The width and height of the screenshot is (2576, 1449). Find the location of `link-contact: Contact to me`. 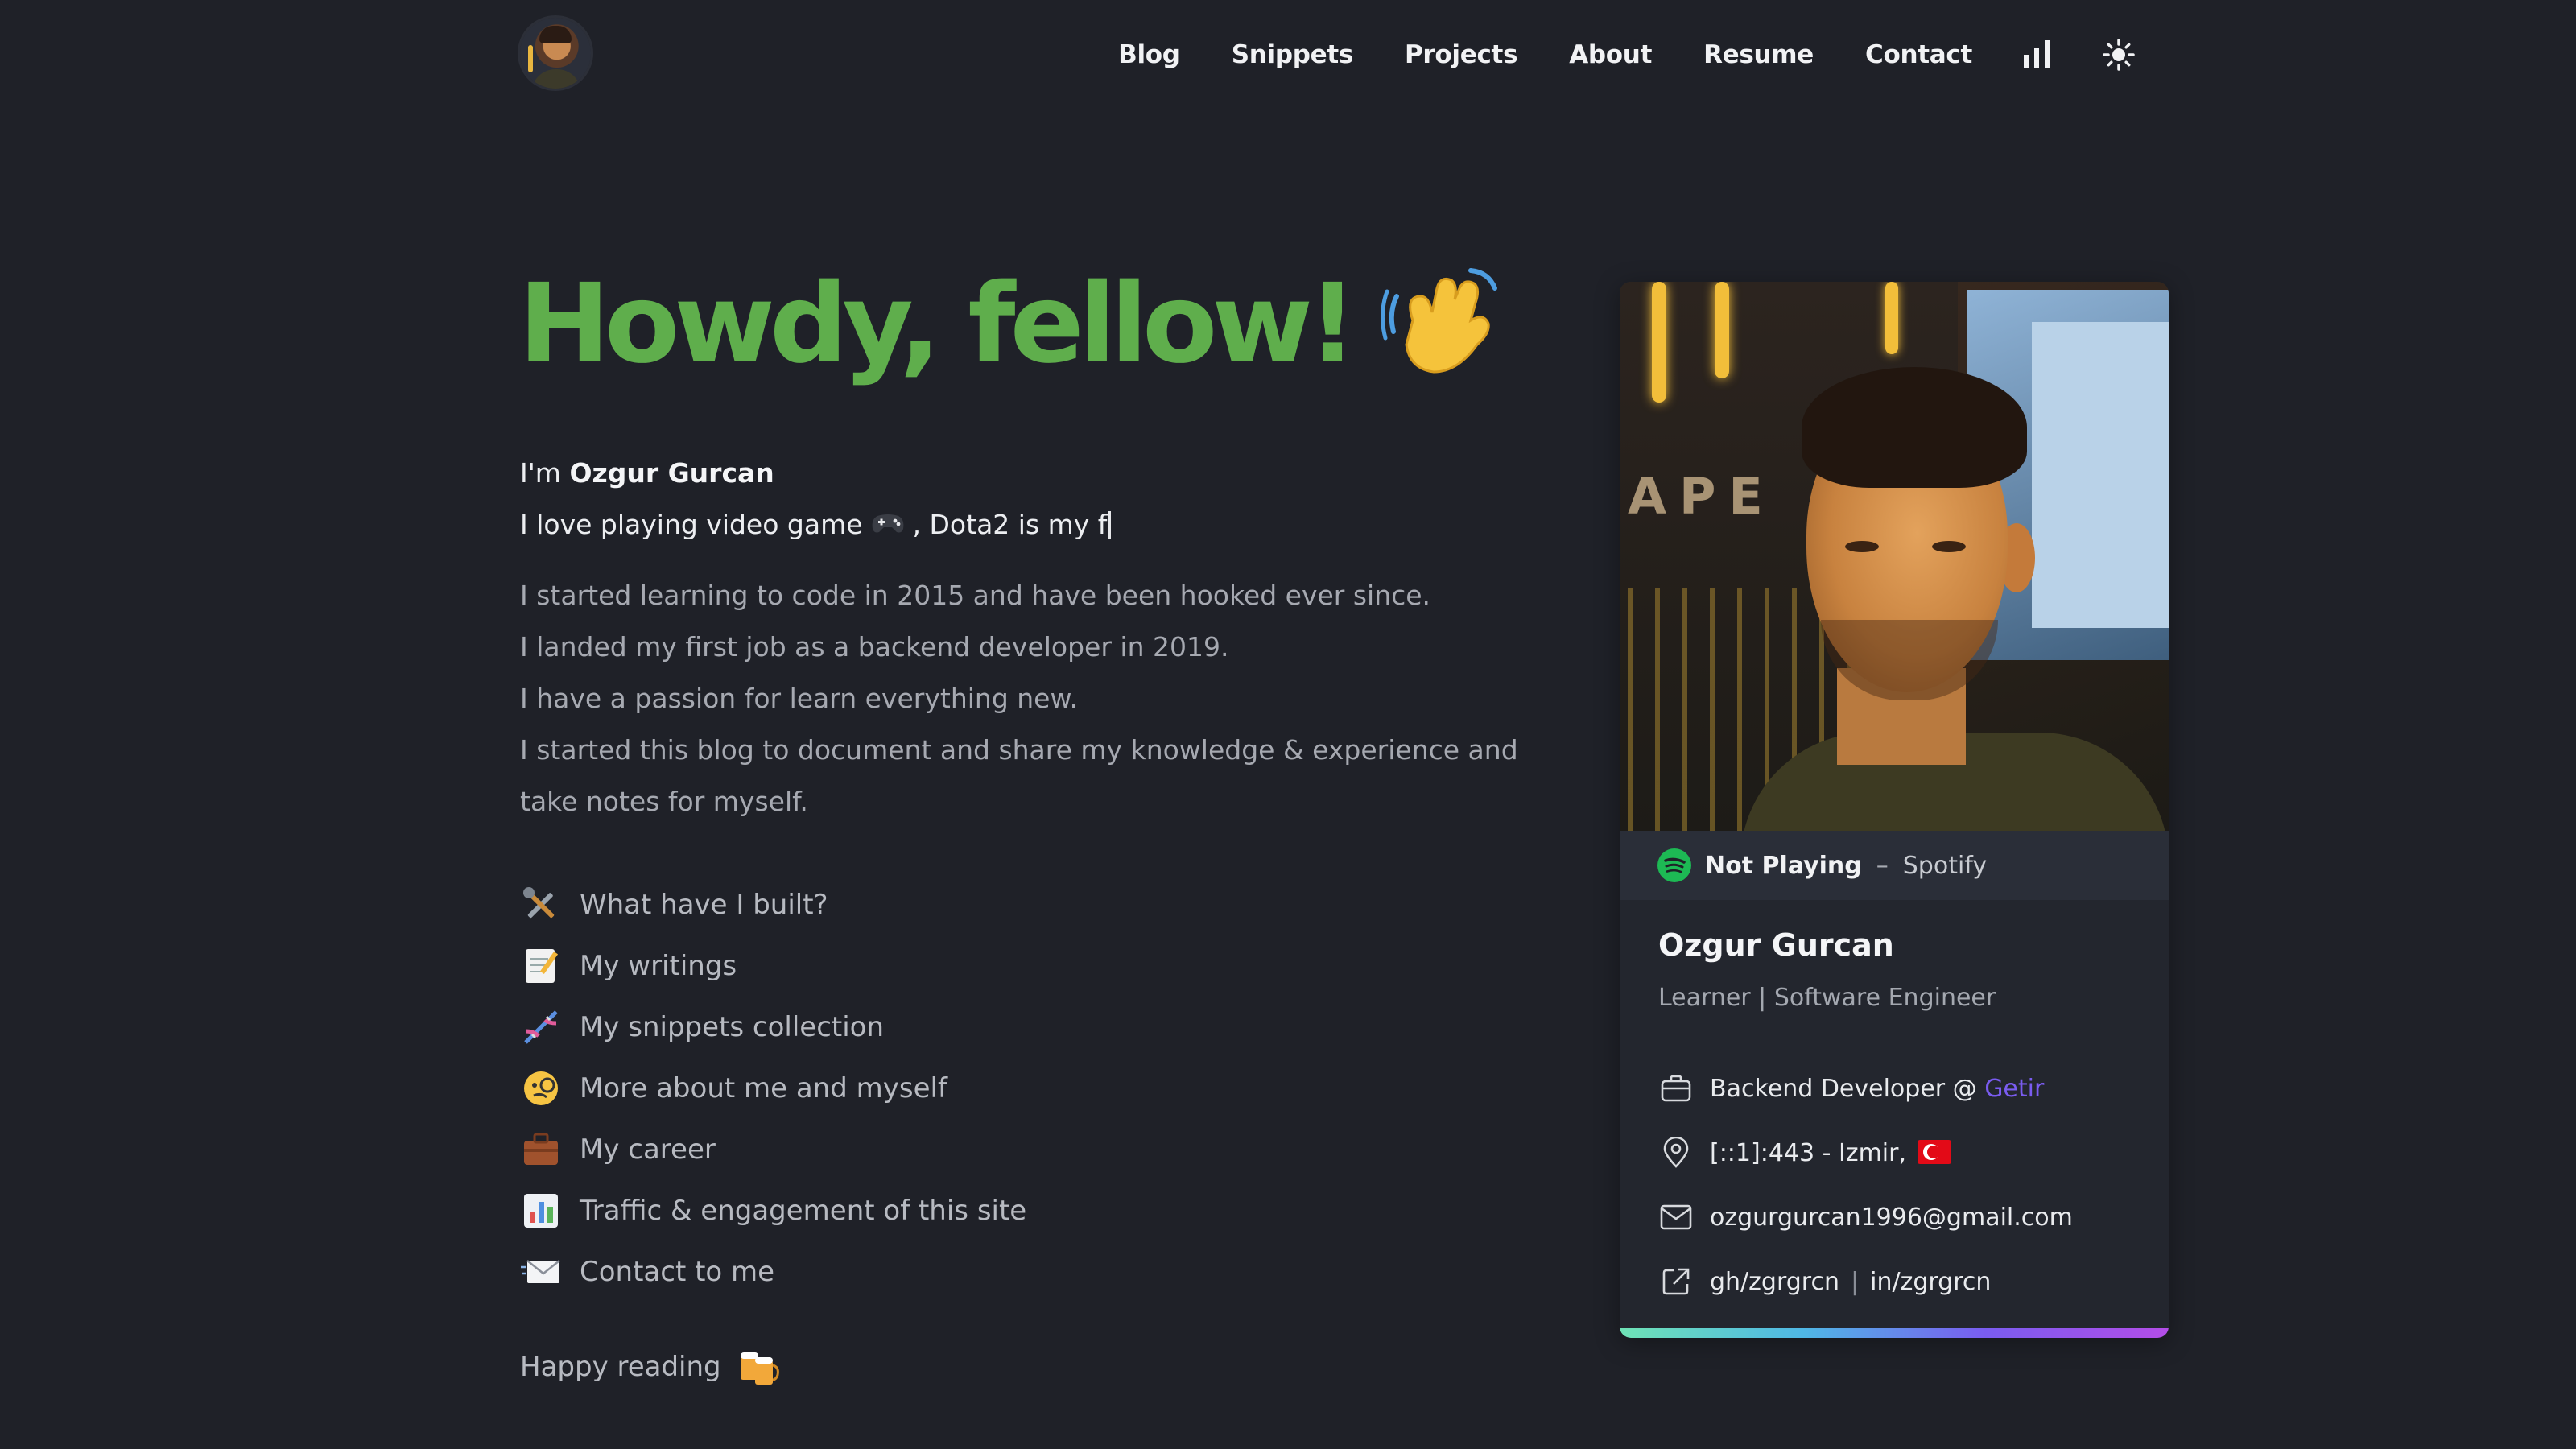

link-contact: Contact to me is located at coordinates (773, 1271).